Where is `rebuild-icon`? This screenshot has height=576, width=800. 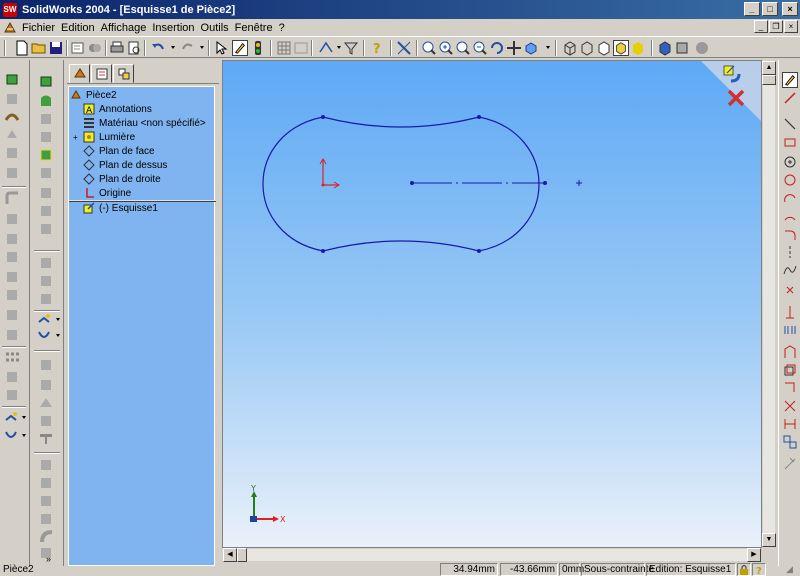 rebuild-icon is located at coordinates (258, 48).